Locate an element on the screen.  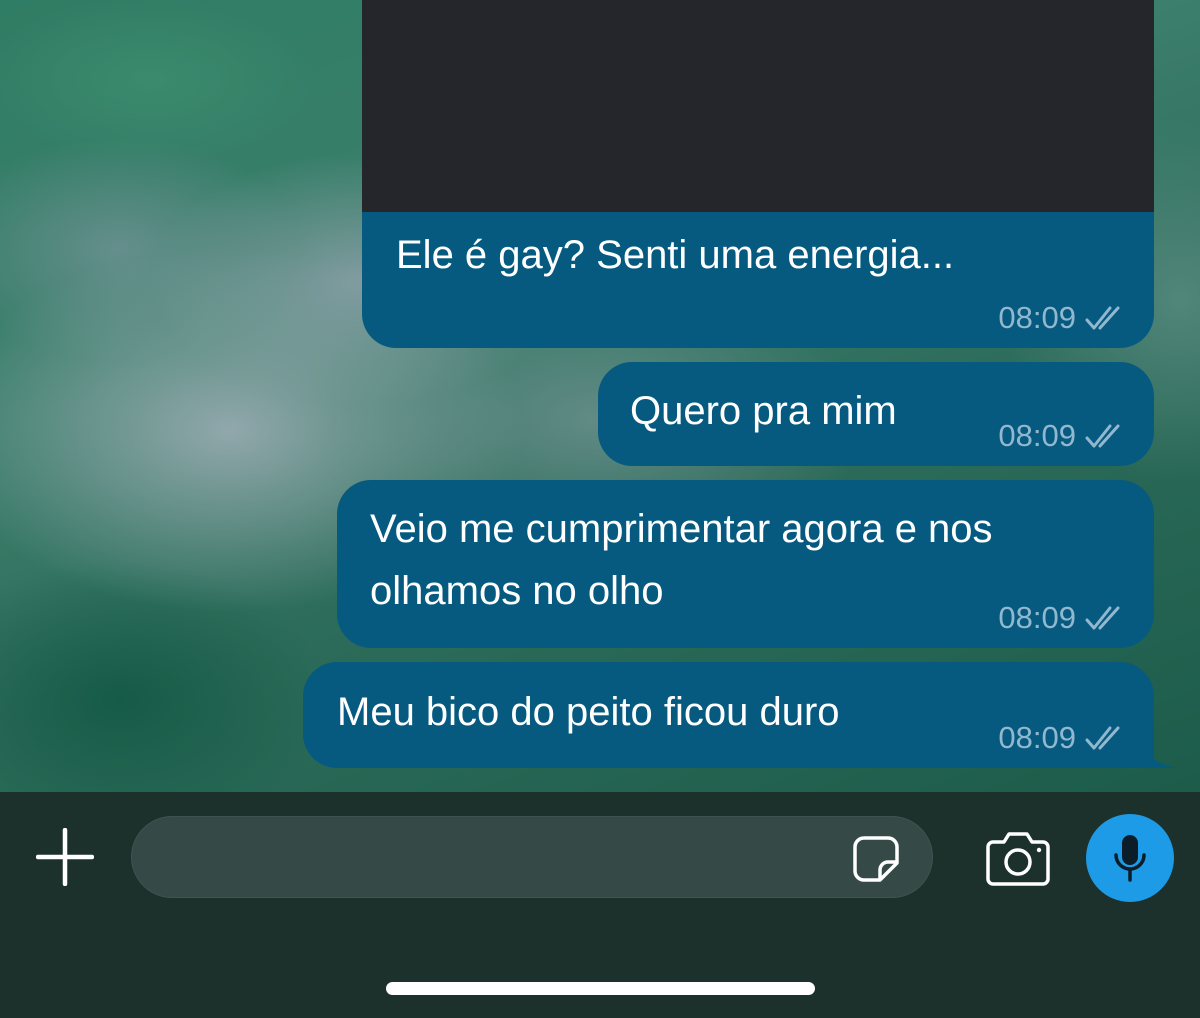
microphone-icon is located at coordinates (1130, 858).